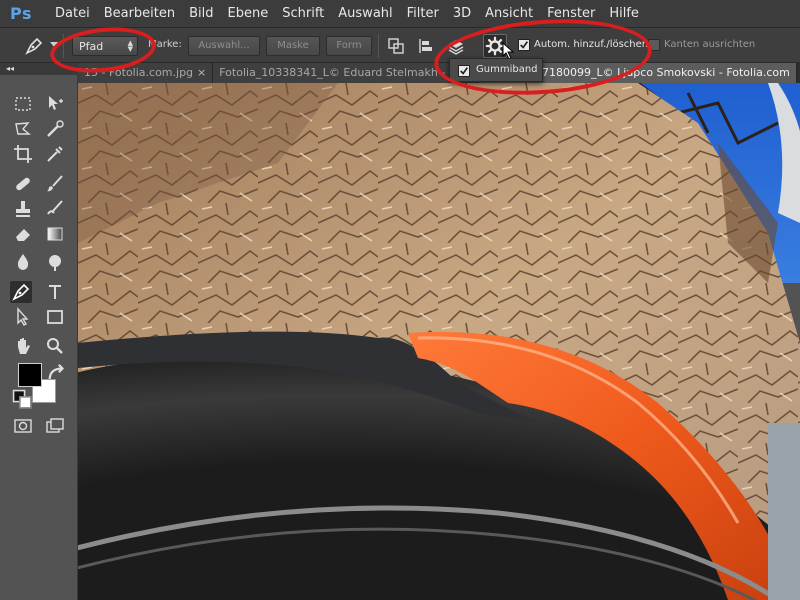 This screenshot has height=600, width=800. Describe the element at coordinates (54, 44) in the screenshot. I see `tool-preset-dropdown-icon` at that location.